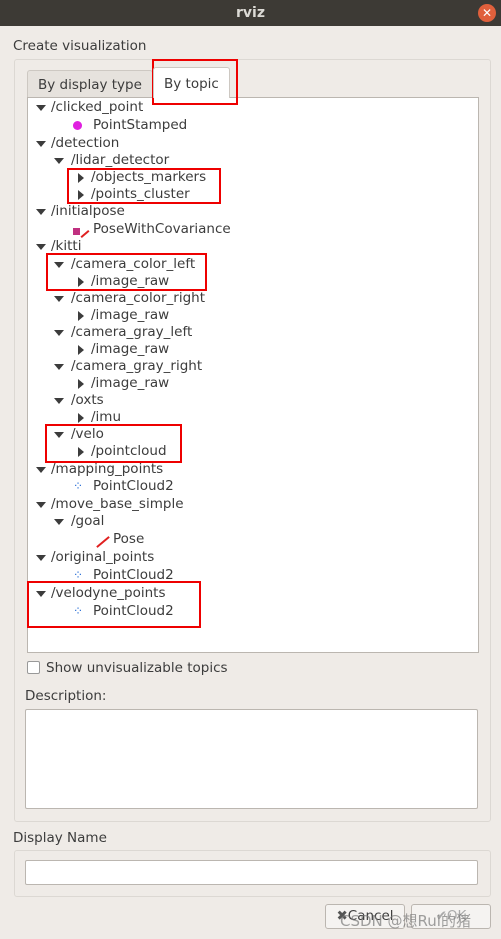 The image size is (501, 939). I want to click on item-label: /velo, so click(87, 434).